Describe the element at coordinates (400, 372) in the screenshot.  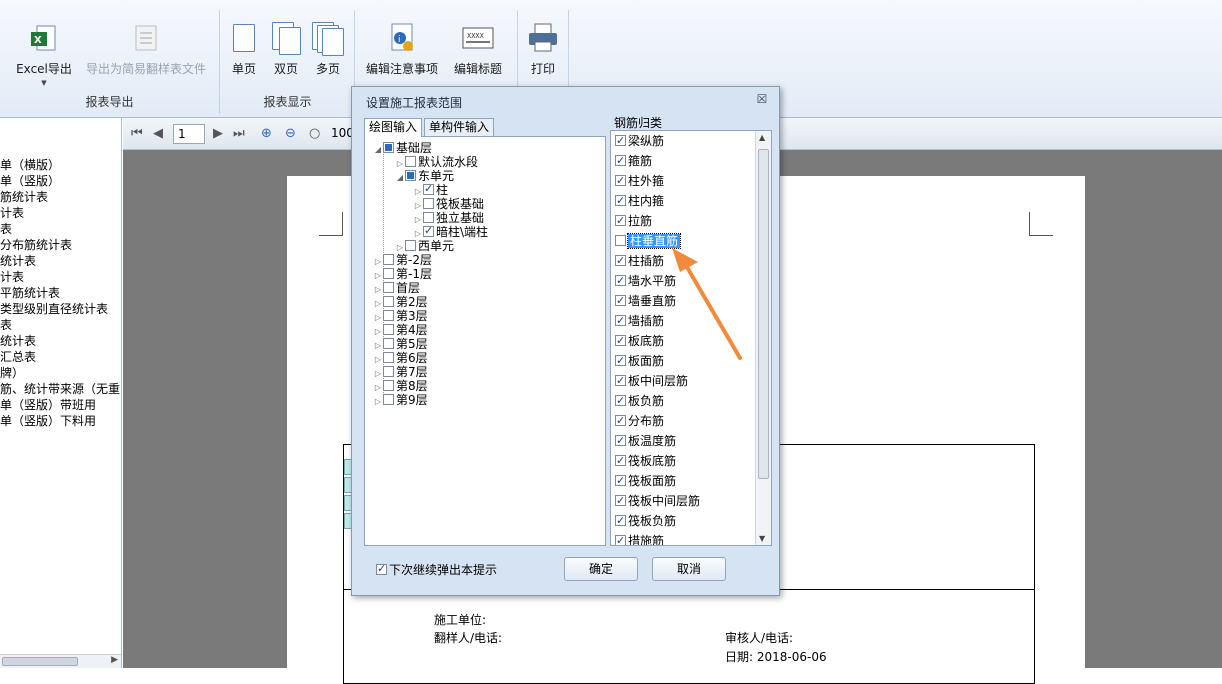
I see `tree-node: ▷ 第7层` at that location.